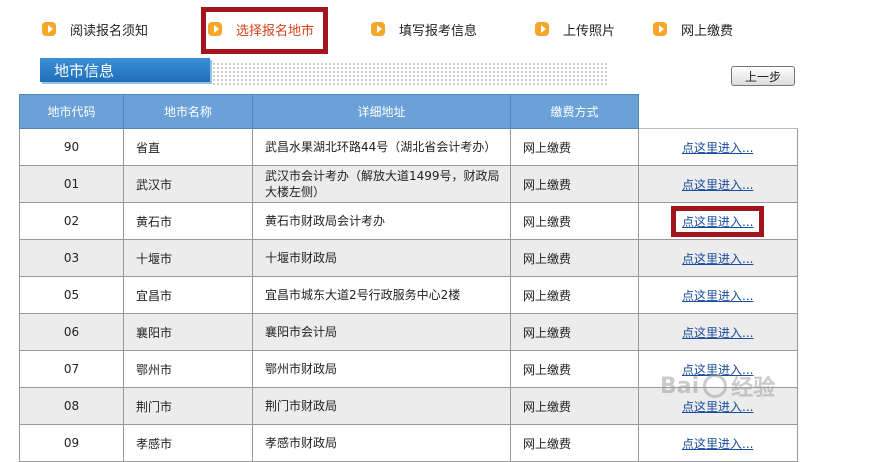 This screenshot has height=462, width=887. What do you see at coordinates (381, 369) in the screenshot?
I see `city-address: 鄂州市财政局` at bounding box center [381, 369].